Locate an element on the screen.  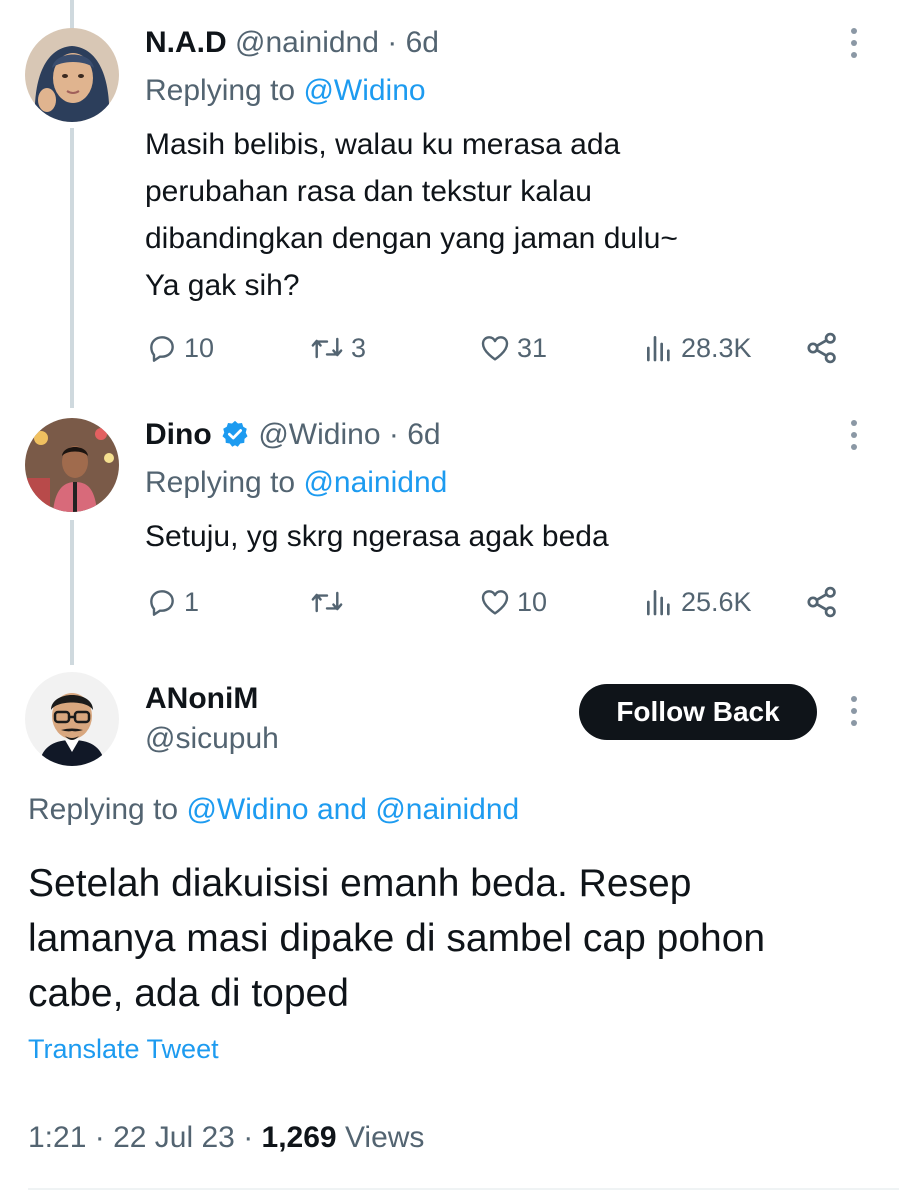
tweet-text: Setuju, yg skrg ngerasa agak beda is located at coordinates (377, 536).